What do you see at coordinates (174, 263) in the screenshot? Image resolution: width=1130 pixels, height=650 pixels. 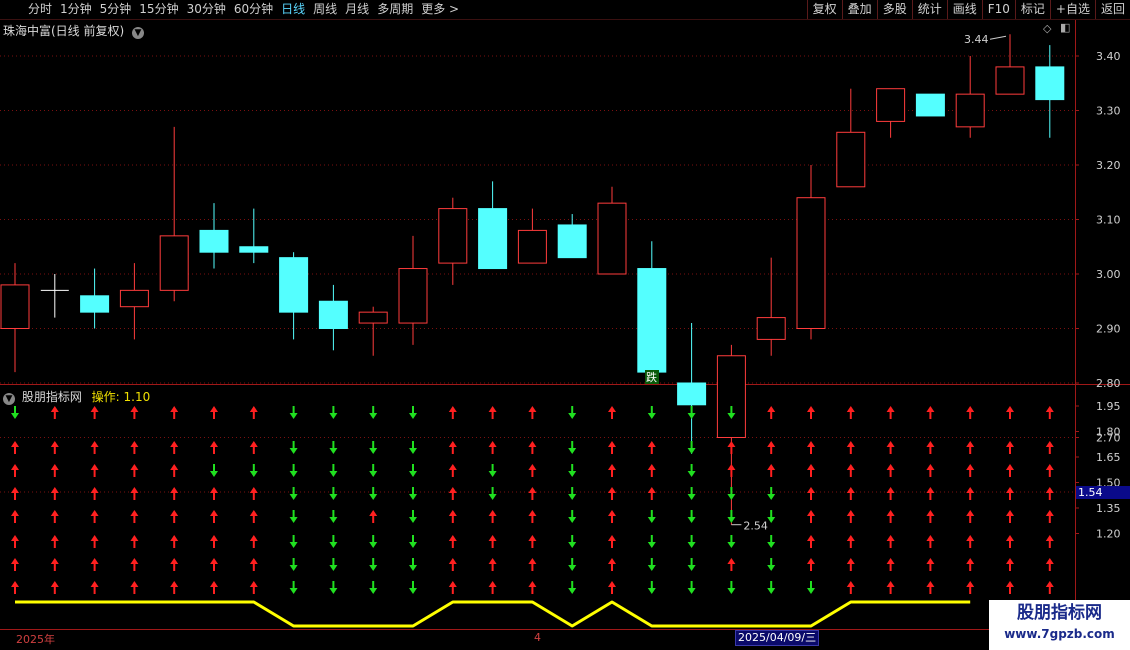 I see `candle-4-body` at bounding box center [174, 263].